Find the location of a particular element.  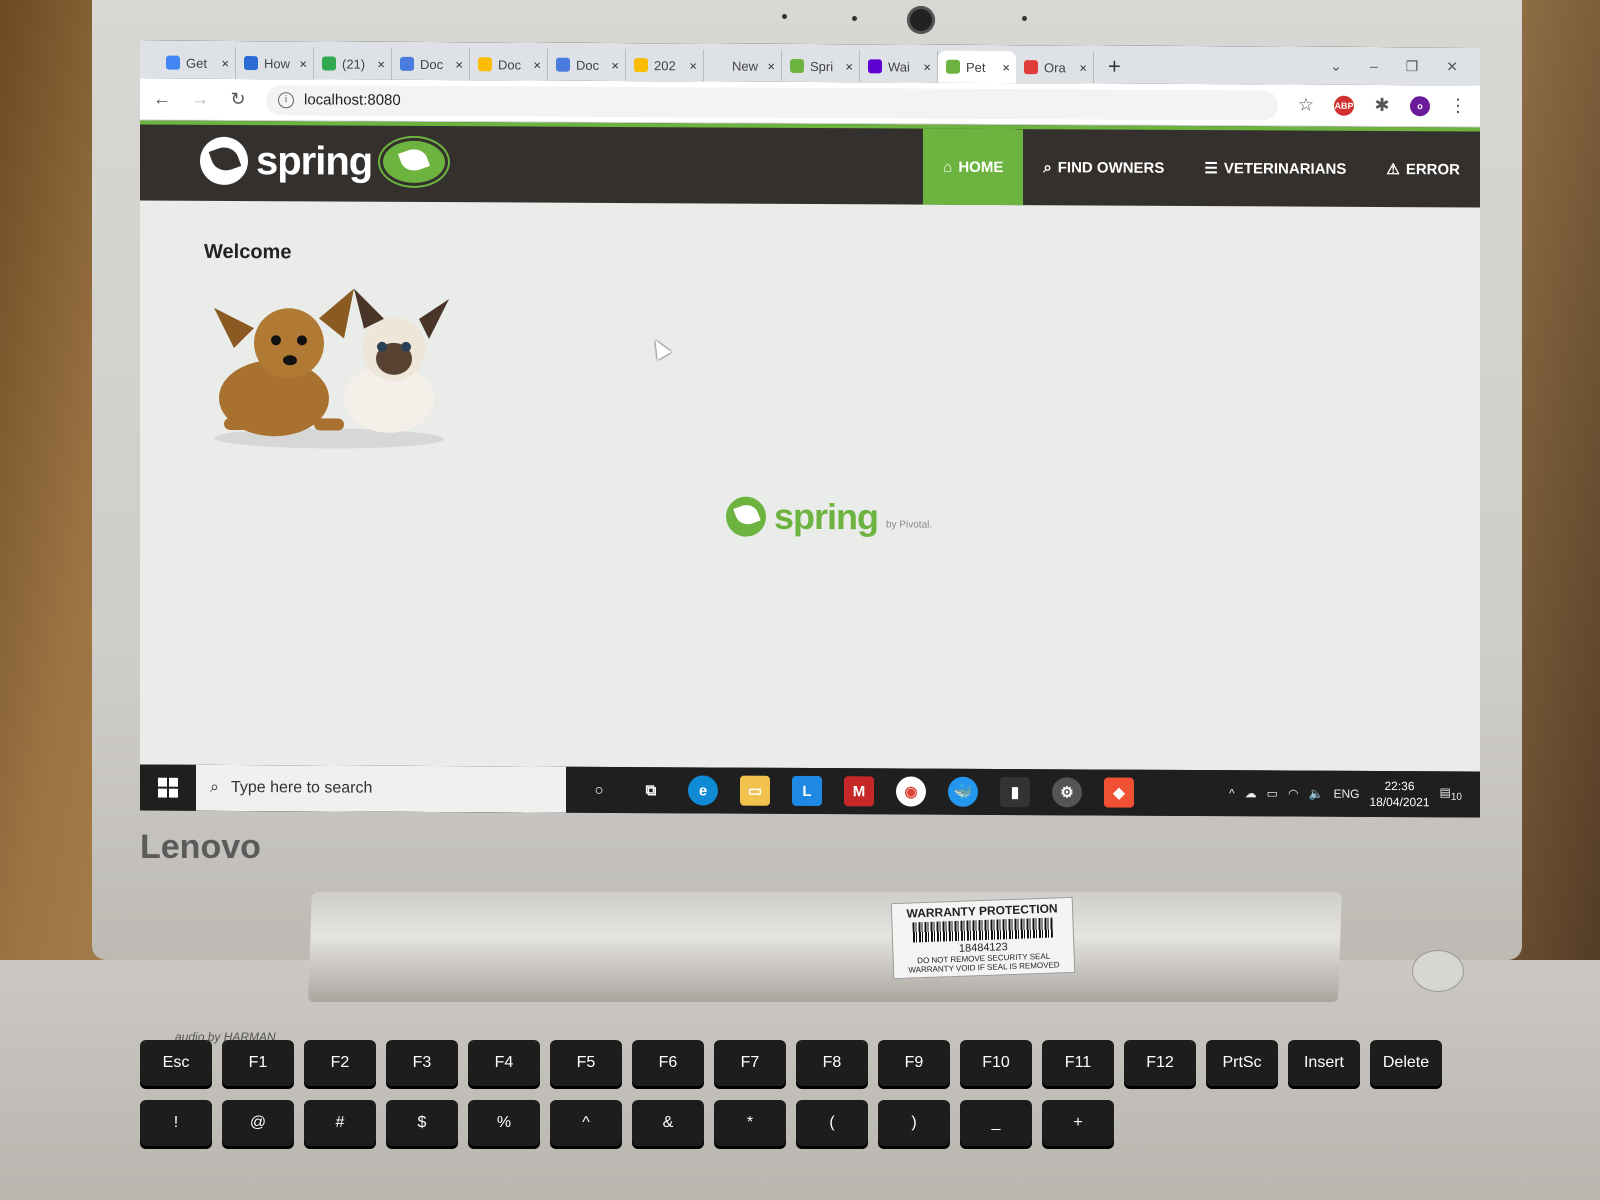

menu-item-veterinarians: ☰ VETERINARIANS is located at coordinates (1275, 168).